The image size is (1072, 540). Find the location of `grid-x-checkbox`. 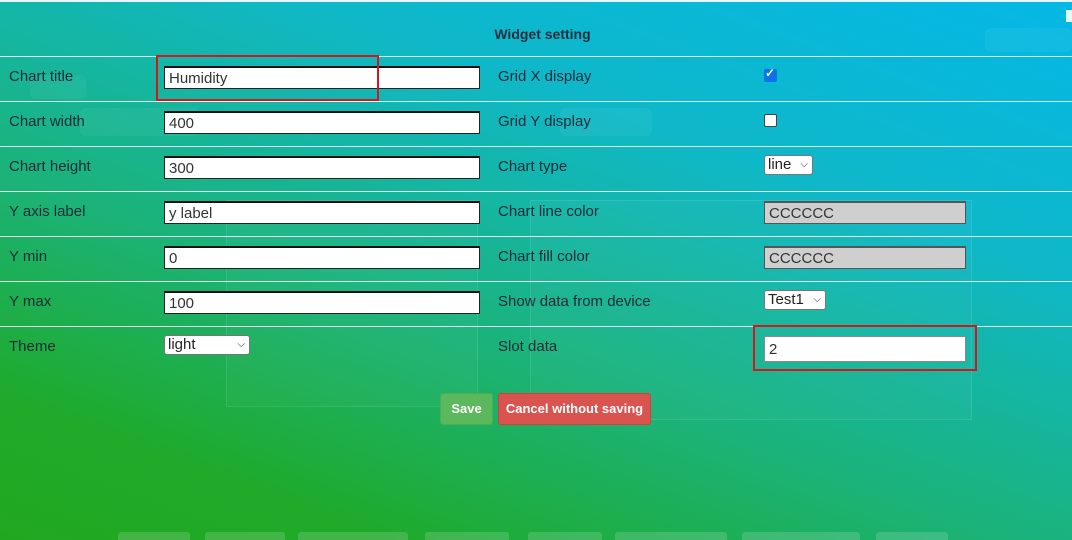

grid-x-checkbox is located at coordinates (770, 74).